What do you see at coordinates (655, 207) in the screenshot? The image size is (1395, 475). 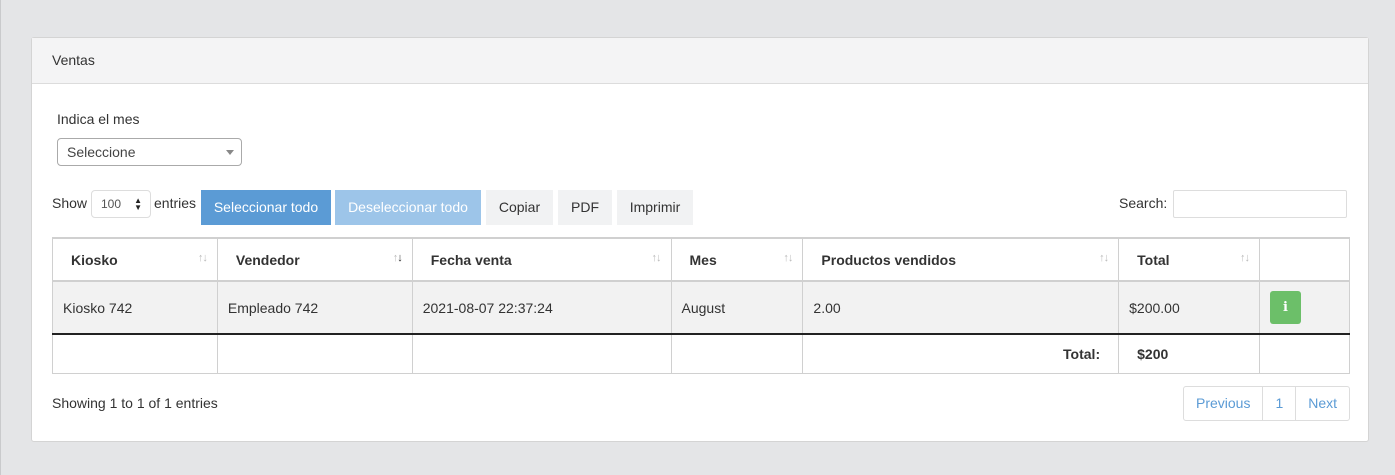 I see `print-button: Imprimir` at bounding box center [655, 207].